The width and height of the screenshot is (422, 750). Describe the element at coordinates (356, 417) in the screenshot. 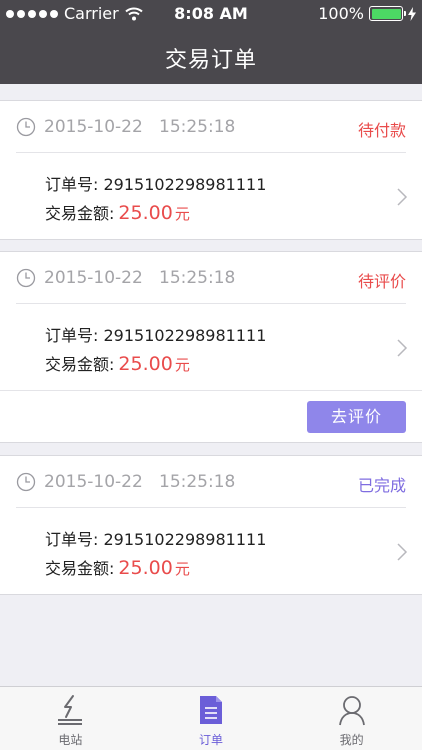

I see `review-button: 去评价` at that location.